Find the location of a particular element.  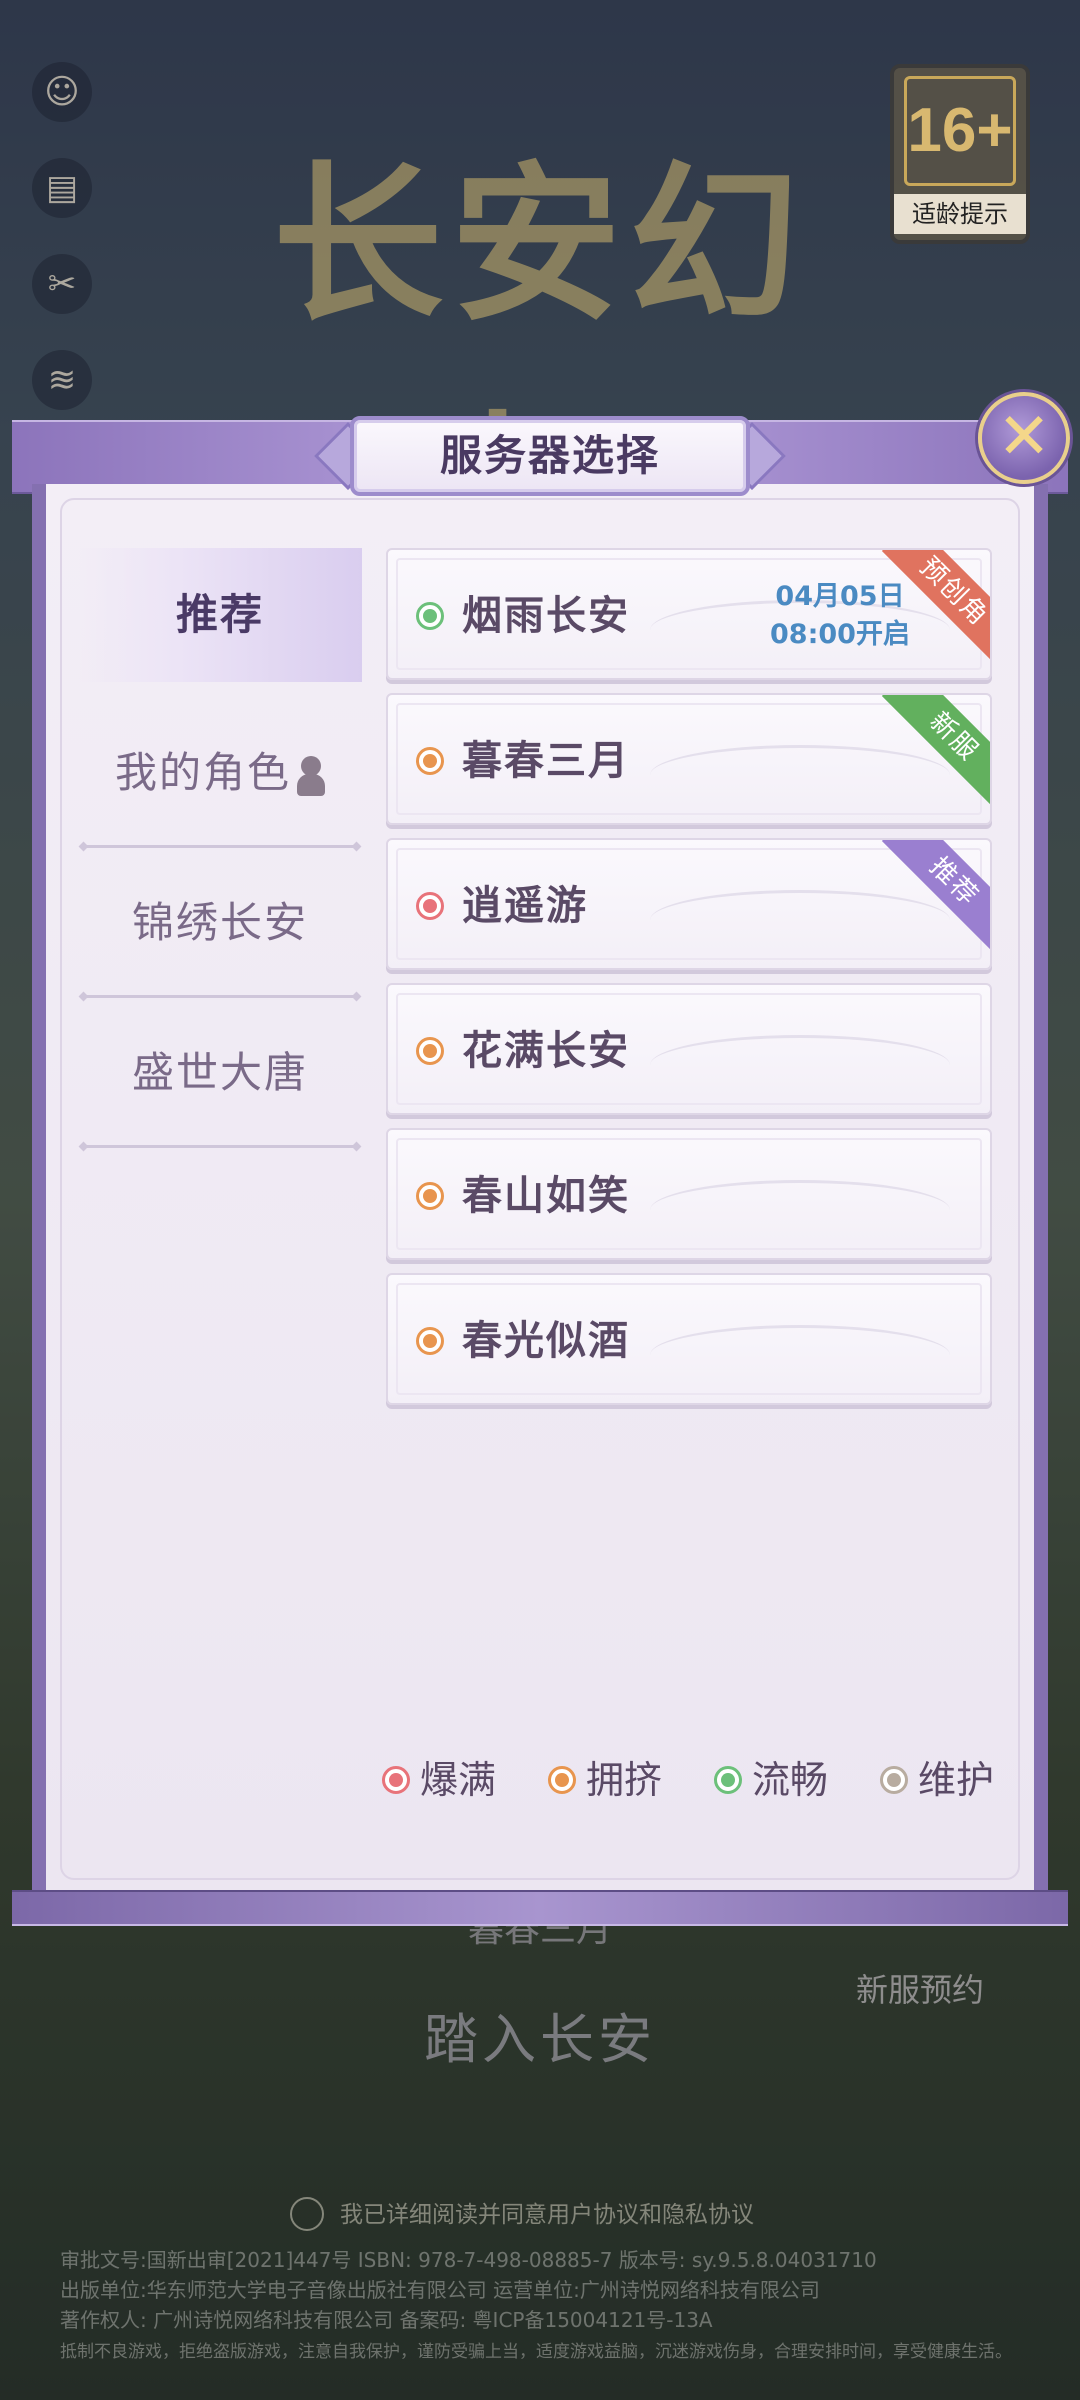

tab-my-roles: 我的角色 is located at coordinates (220, 773).